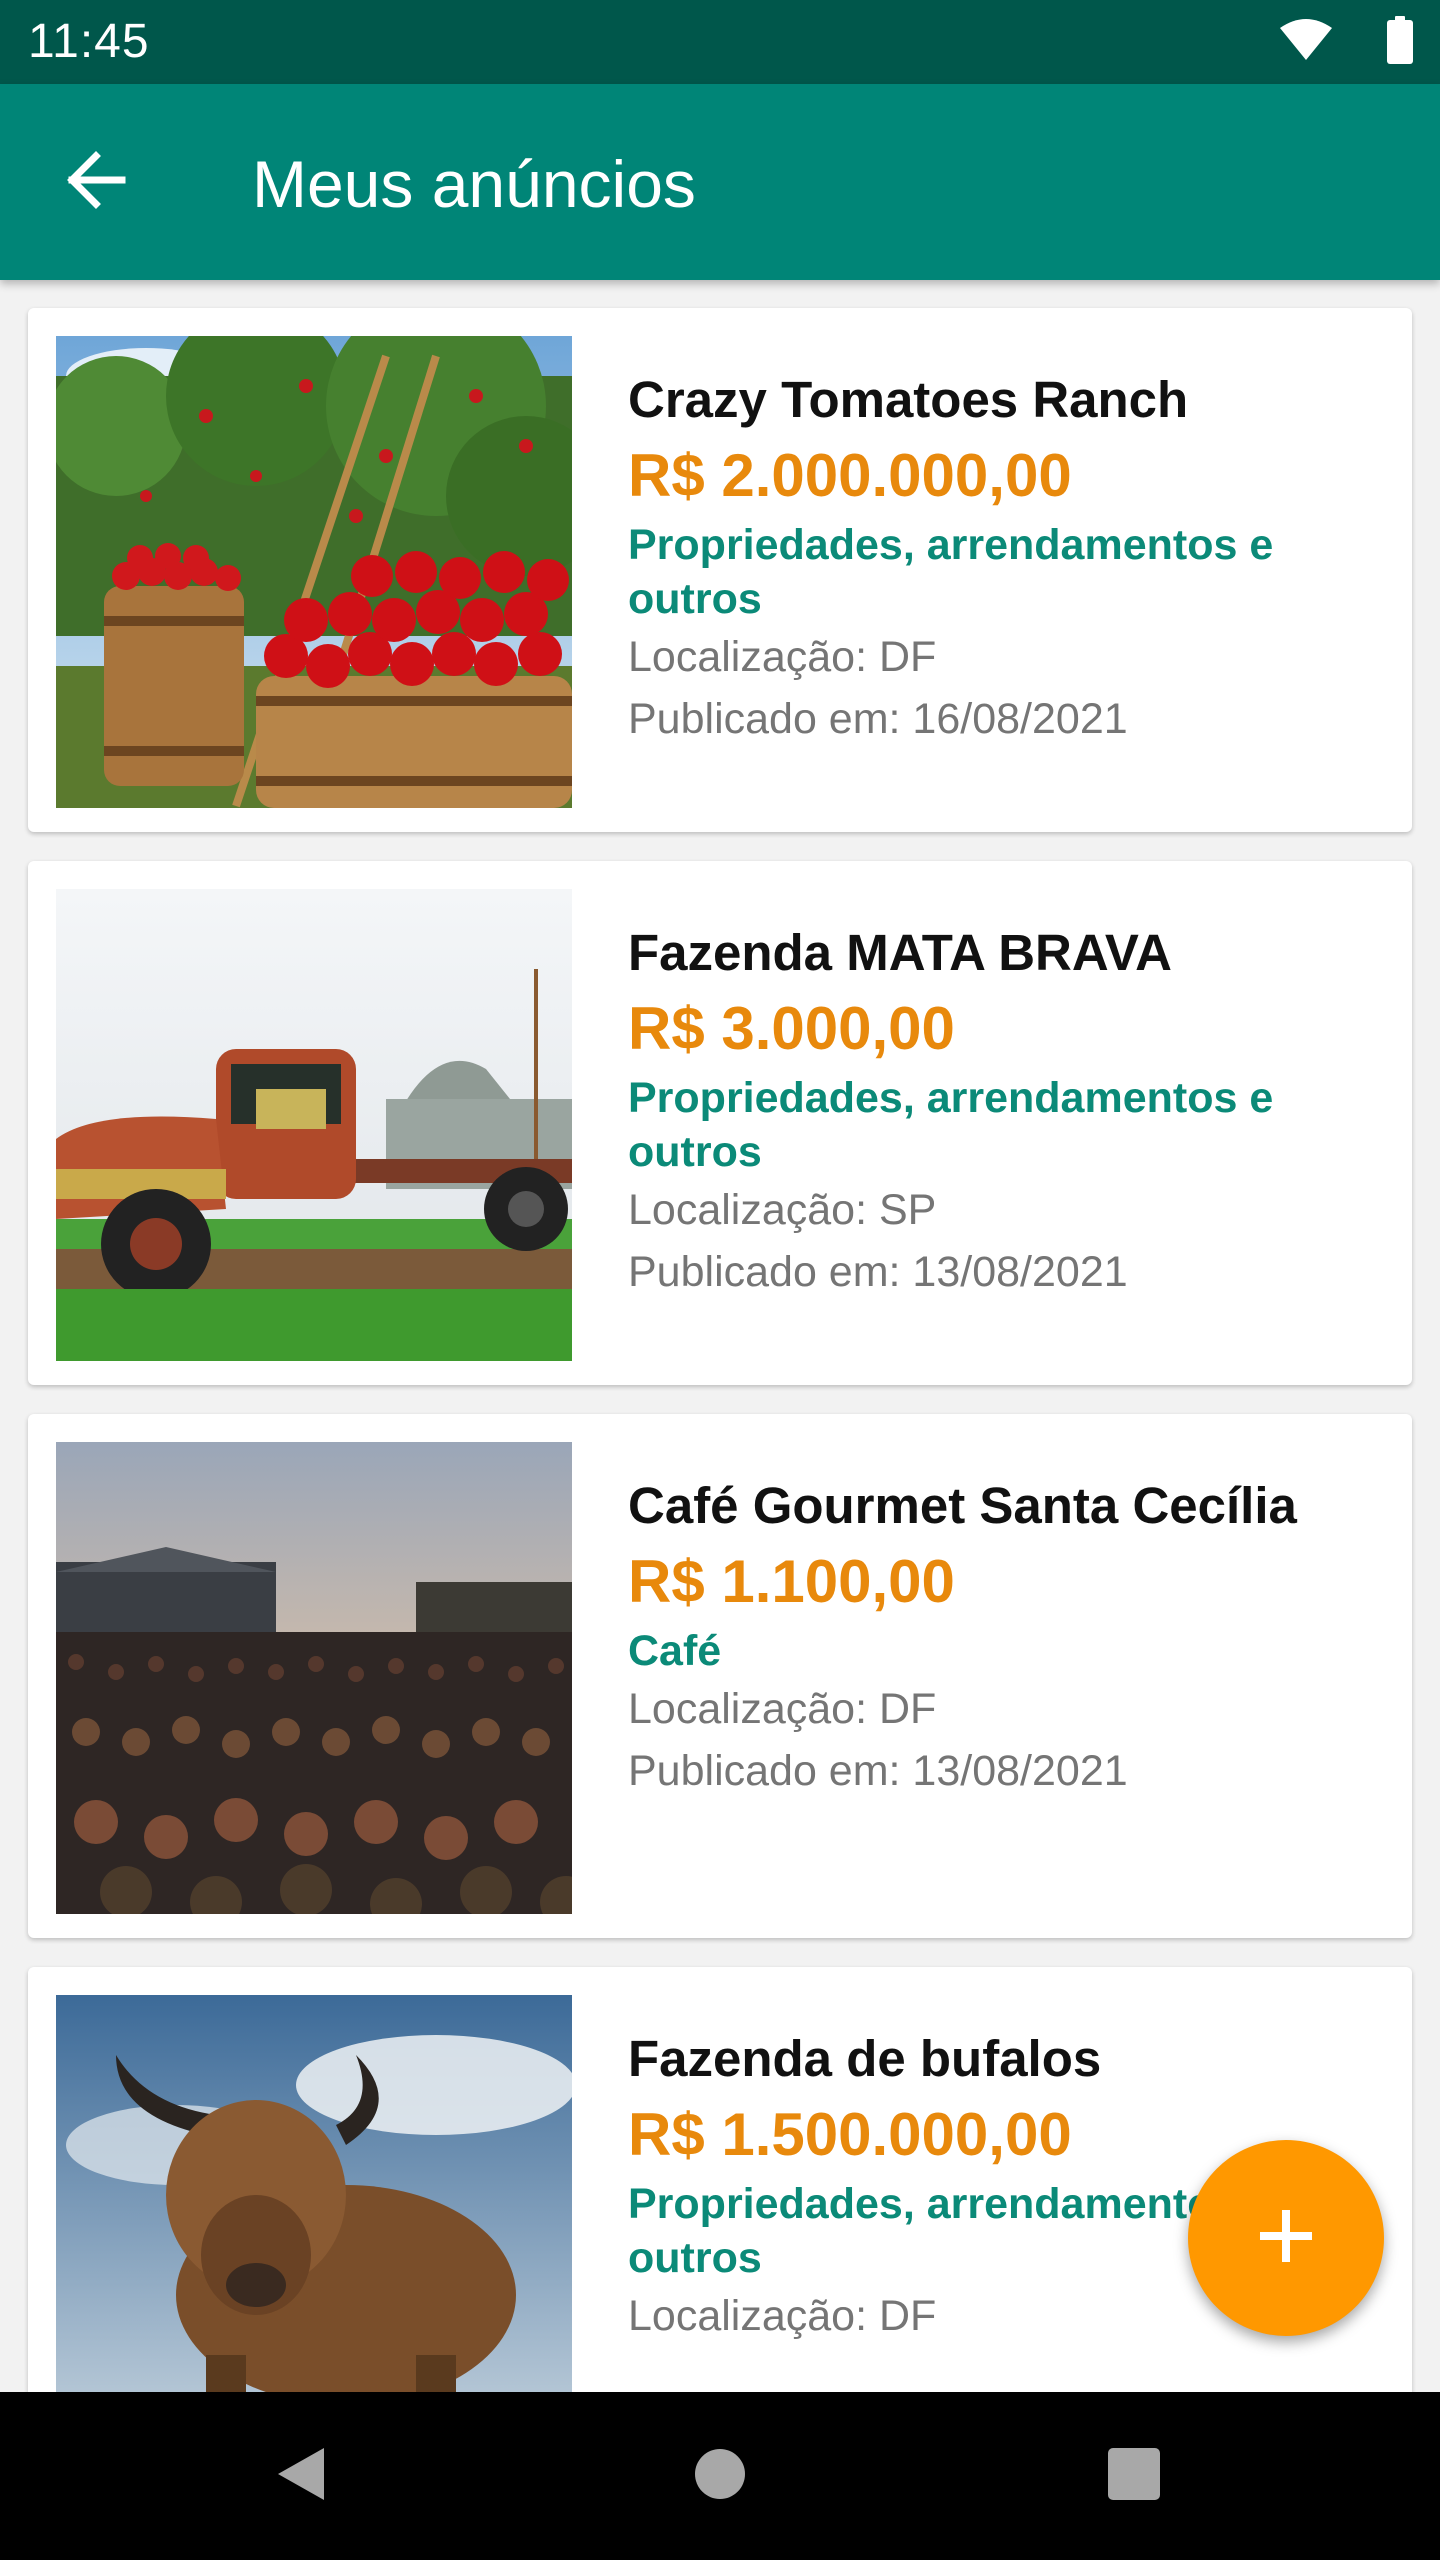  I want to click on status-bar: 11:45, so click(720, 42).